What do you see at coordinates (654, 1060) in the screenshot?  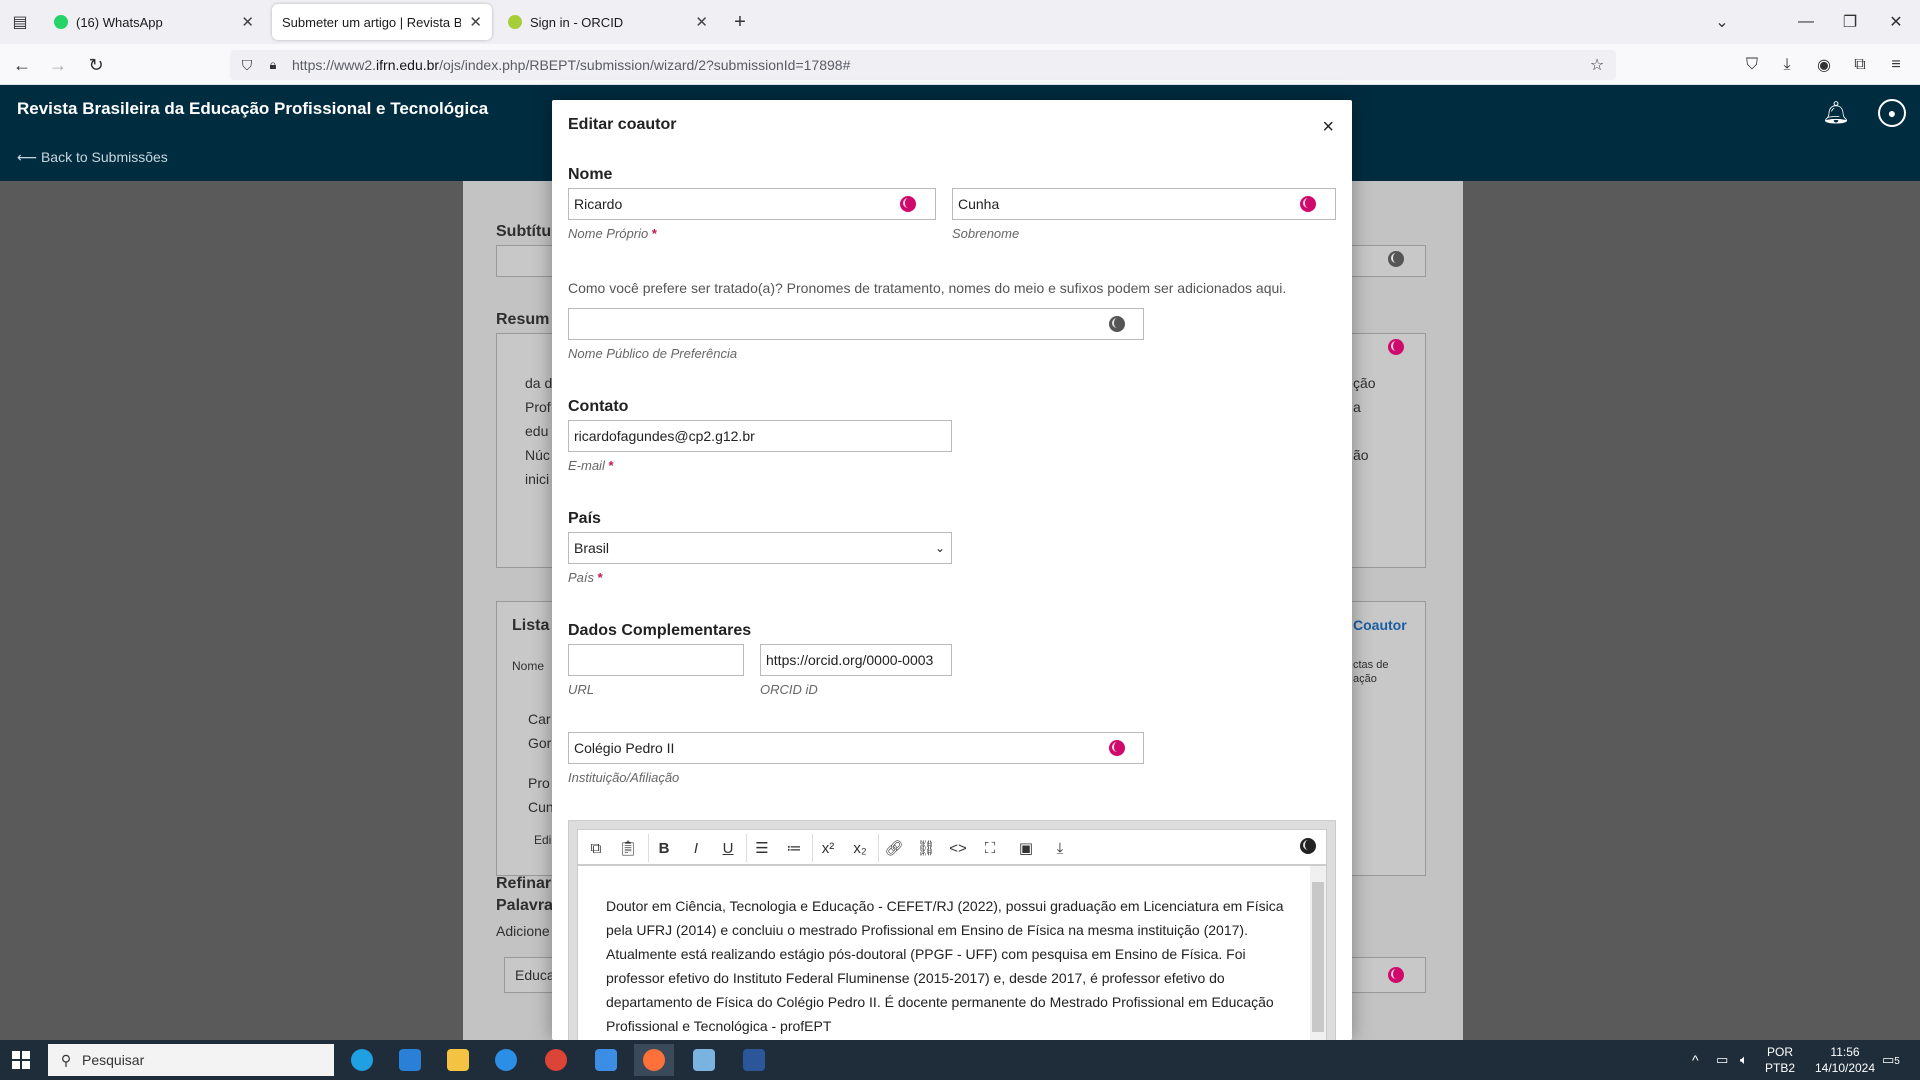 I see `firefox-icon` at bounding box center [654, 1060].